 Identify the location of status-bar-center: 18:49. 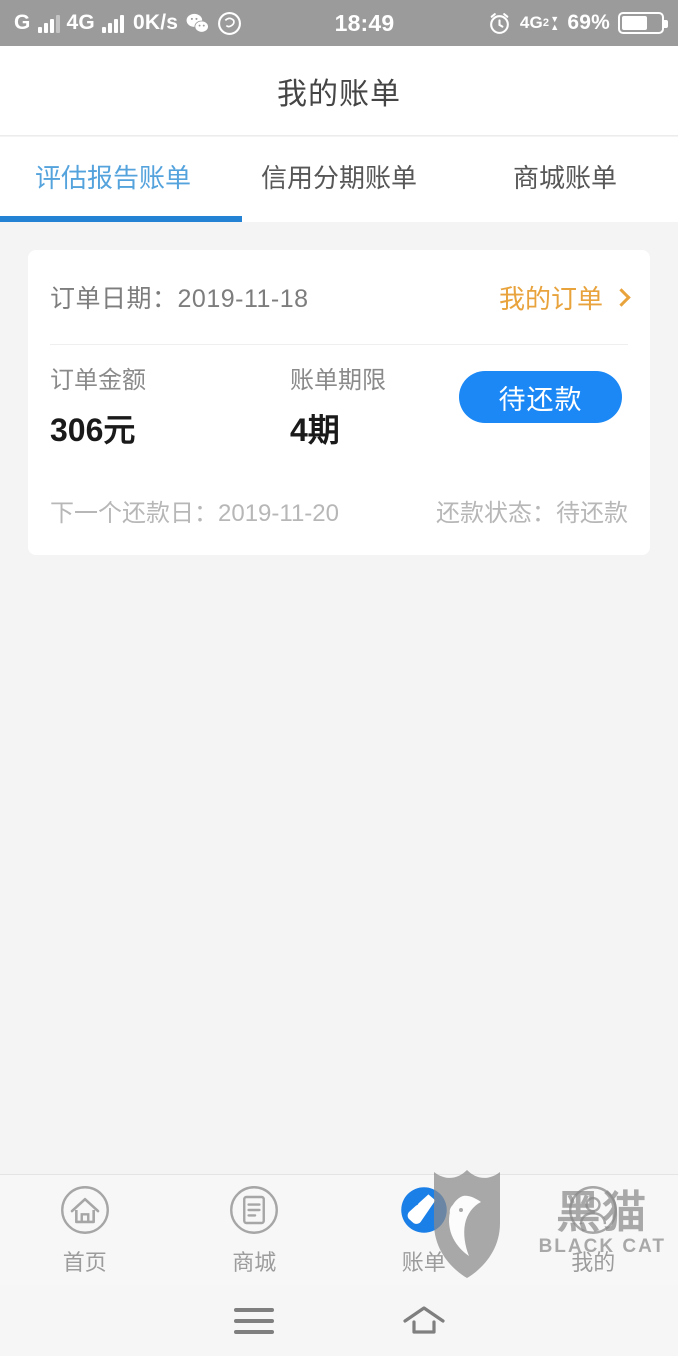
(364, 23).